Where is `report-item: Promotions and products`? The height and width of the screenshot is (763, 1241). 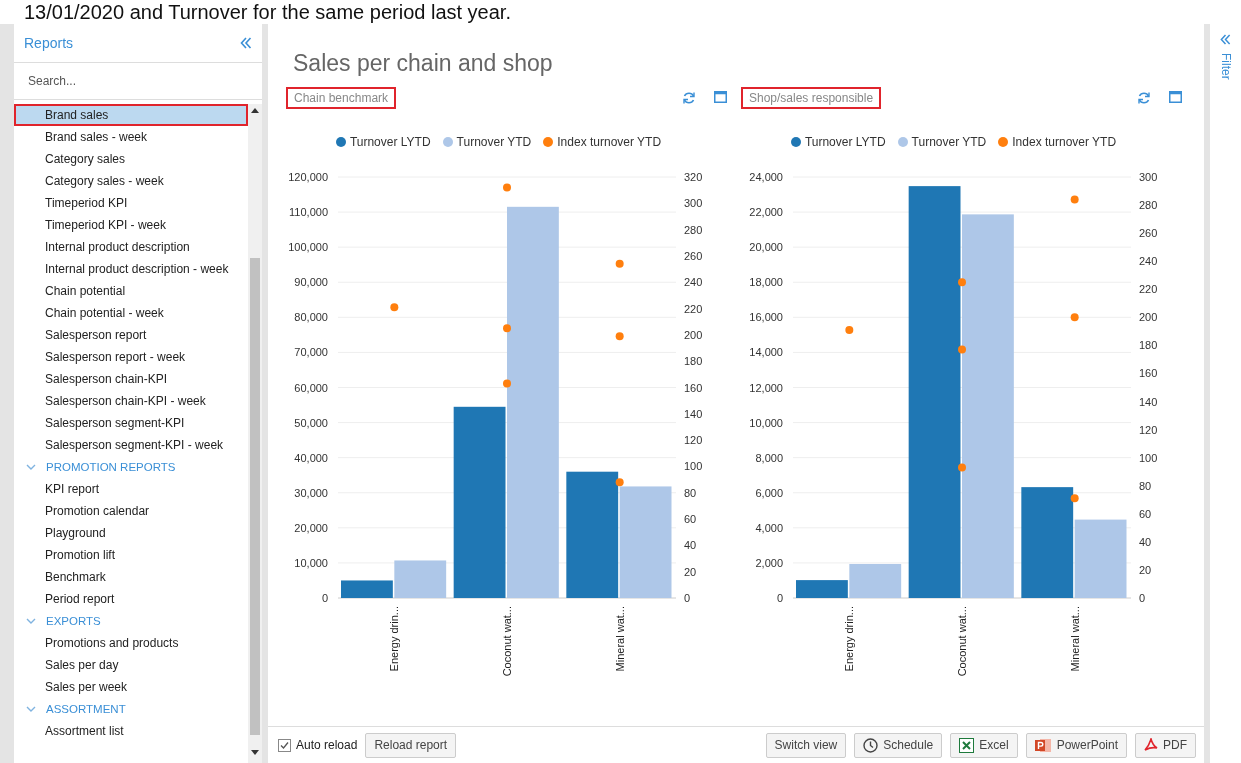 report-item: Promotions and products is located at coordinates (131, 643).